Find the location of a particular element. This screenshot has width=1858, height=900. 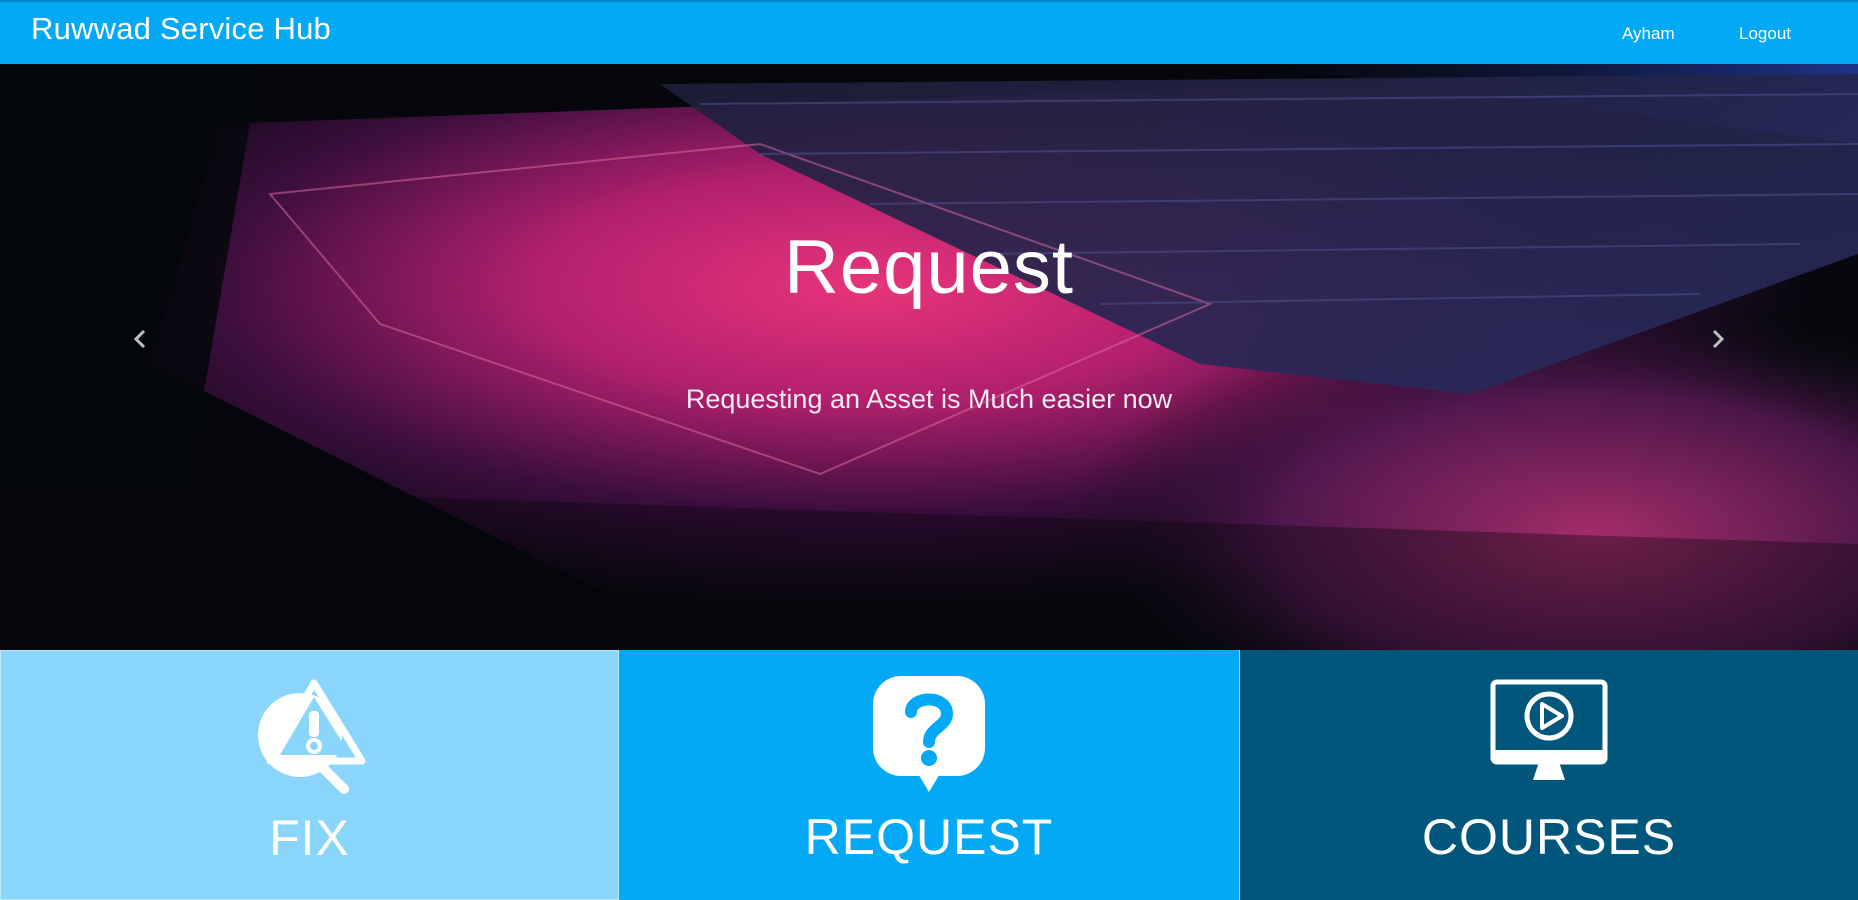

question-bubble-icon is located at coordinates (929, 734).